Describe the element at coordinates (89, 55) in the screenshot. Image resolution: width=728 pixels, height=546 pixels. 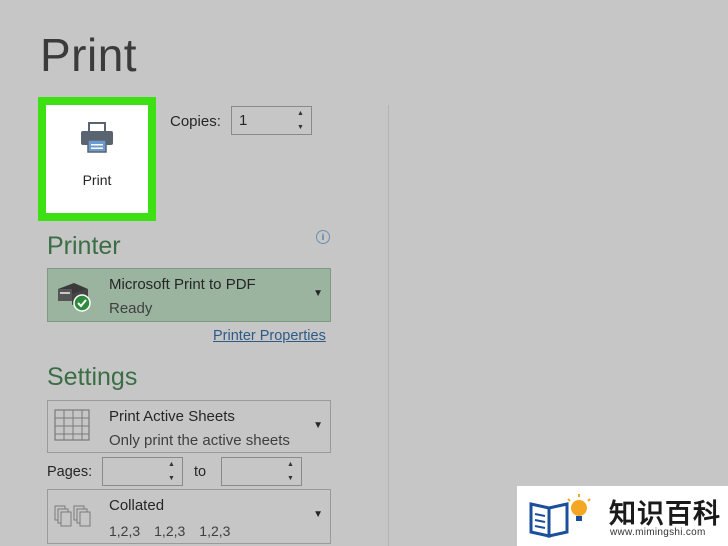
I see `page-title: Print` at that location.